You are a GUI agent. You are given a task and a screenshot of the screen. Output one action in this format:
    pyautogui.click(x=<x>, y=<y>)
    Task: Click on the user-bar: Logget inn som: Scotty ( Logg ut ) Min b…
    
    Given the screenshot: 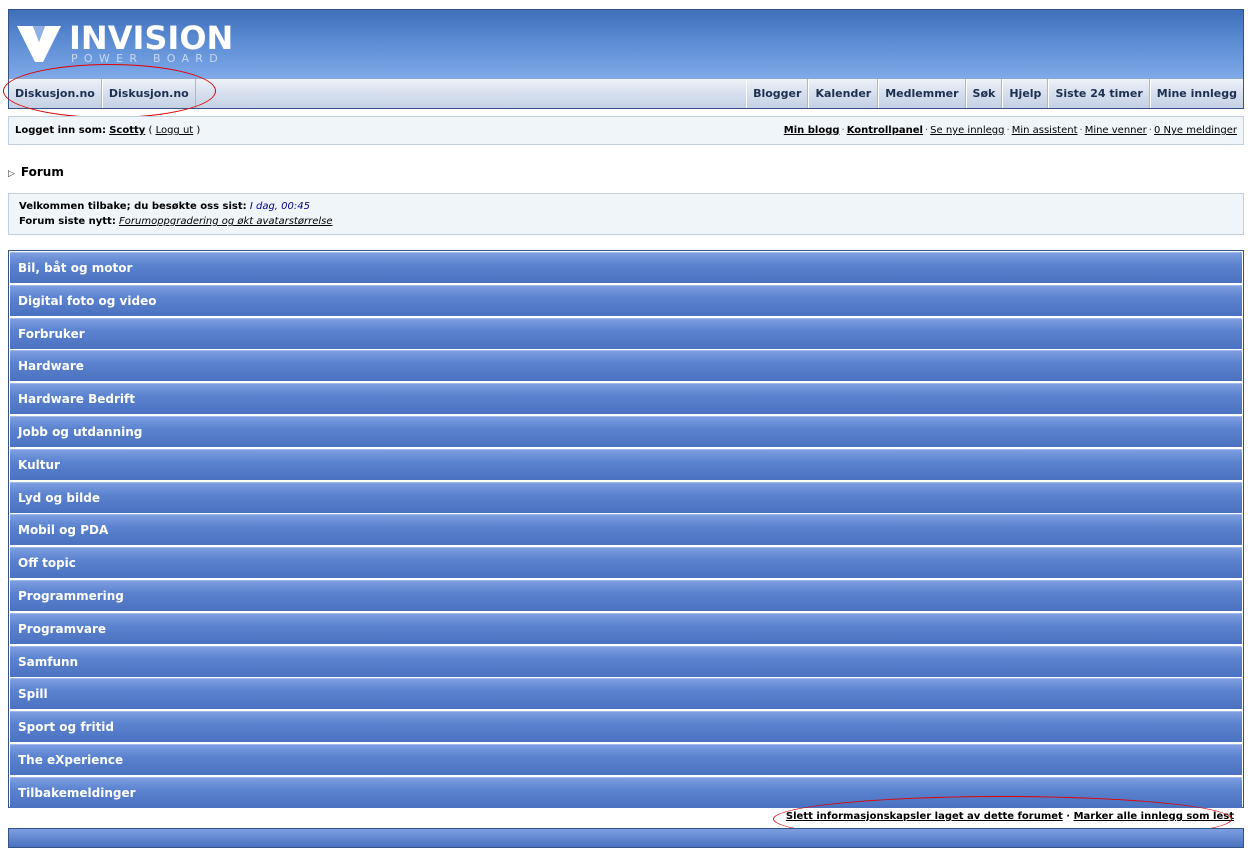 What is the action you would take?
    pyautogui.click(x=626, y=130)
    